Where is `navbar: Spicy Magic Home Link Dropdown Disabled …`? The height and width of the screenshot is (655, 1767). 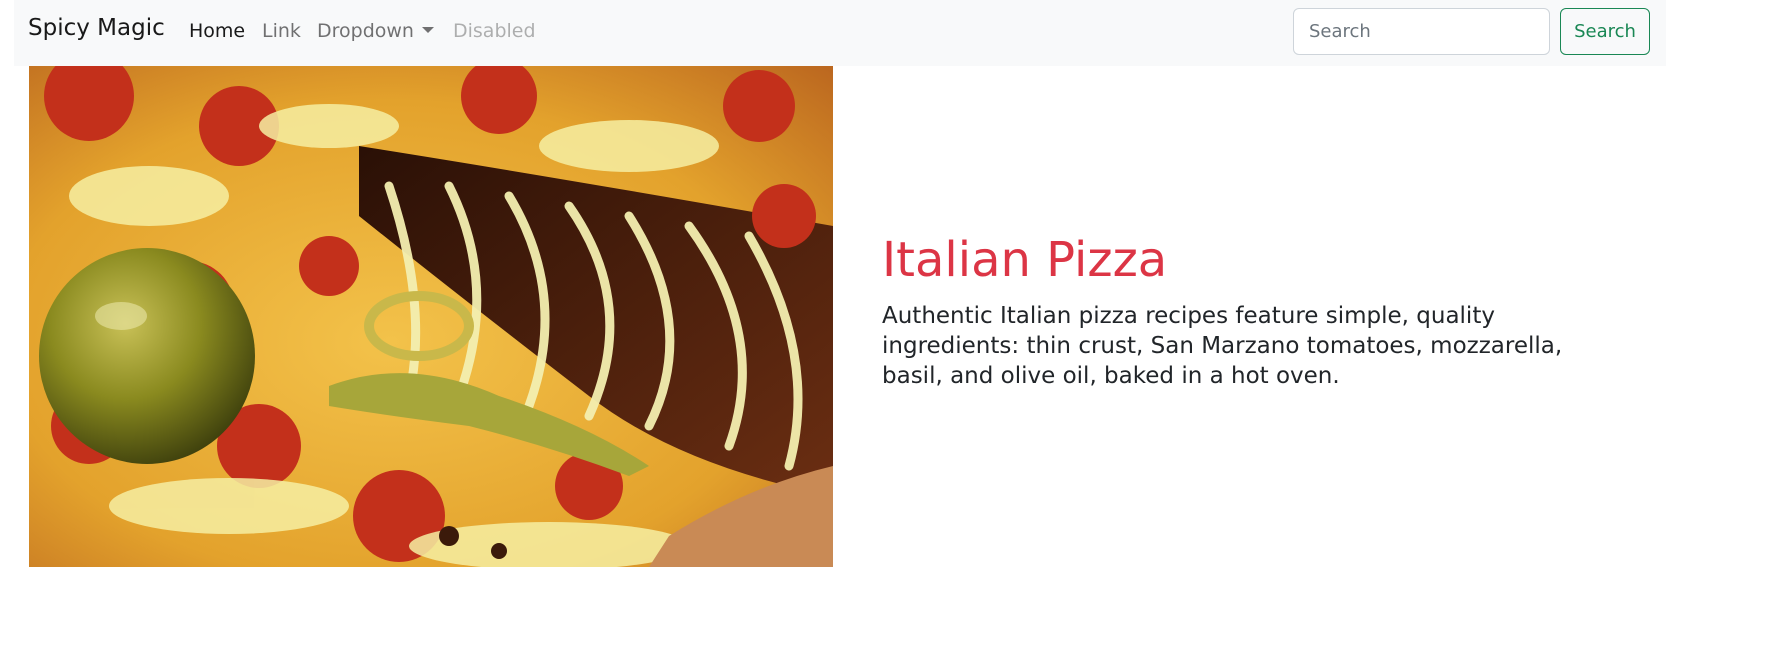 navbar: Spicy Magic Home Link Dropdown Disabled … is located at coordinates (840, 33).